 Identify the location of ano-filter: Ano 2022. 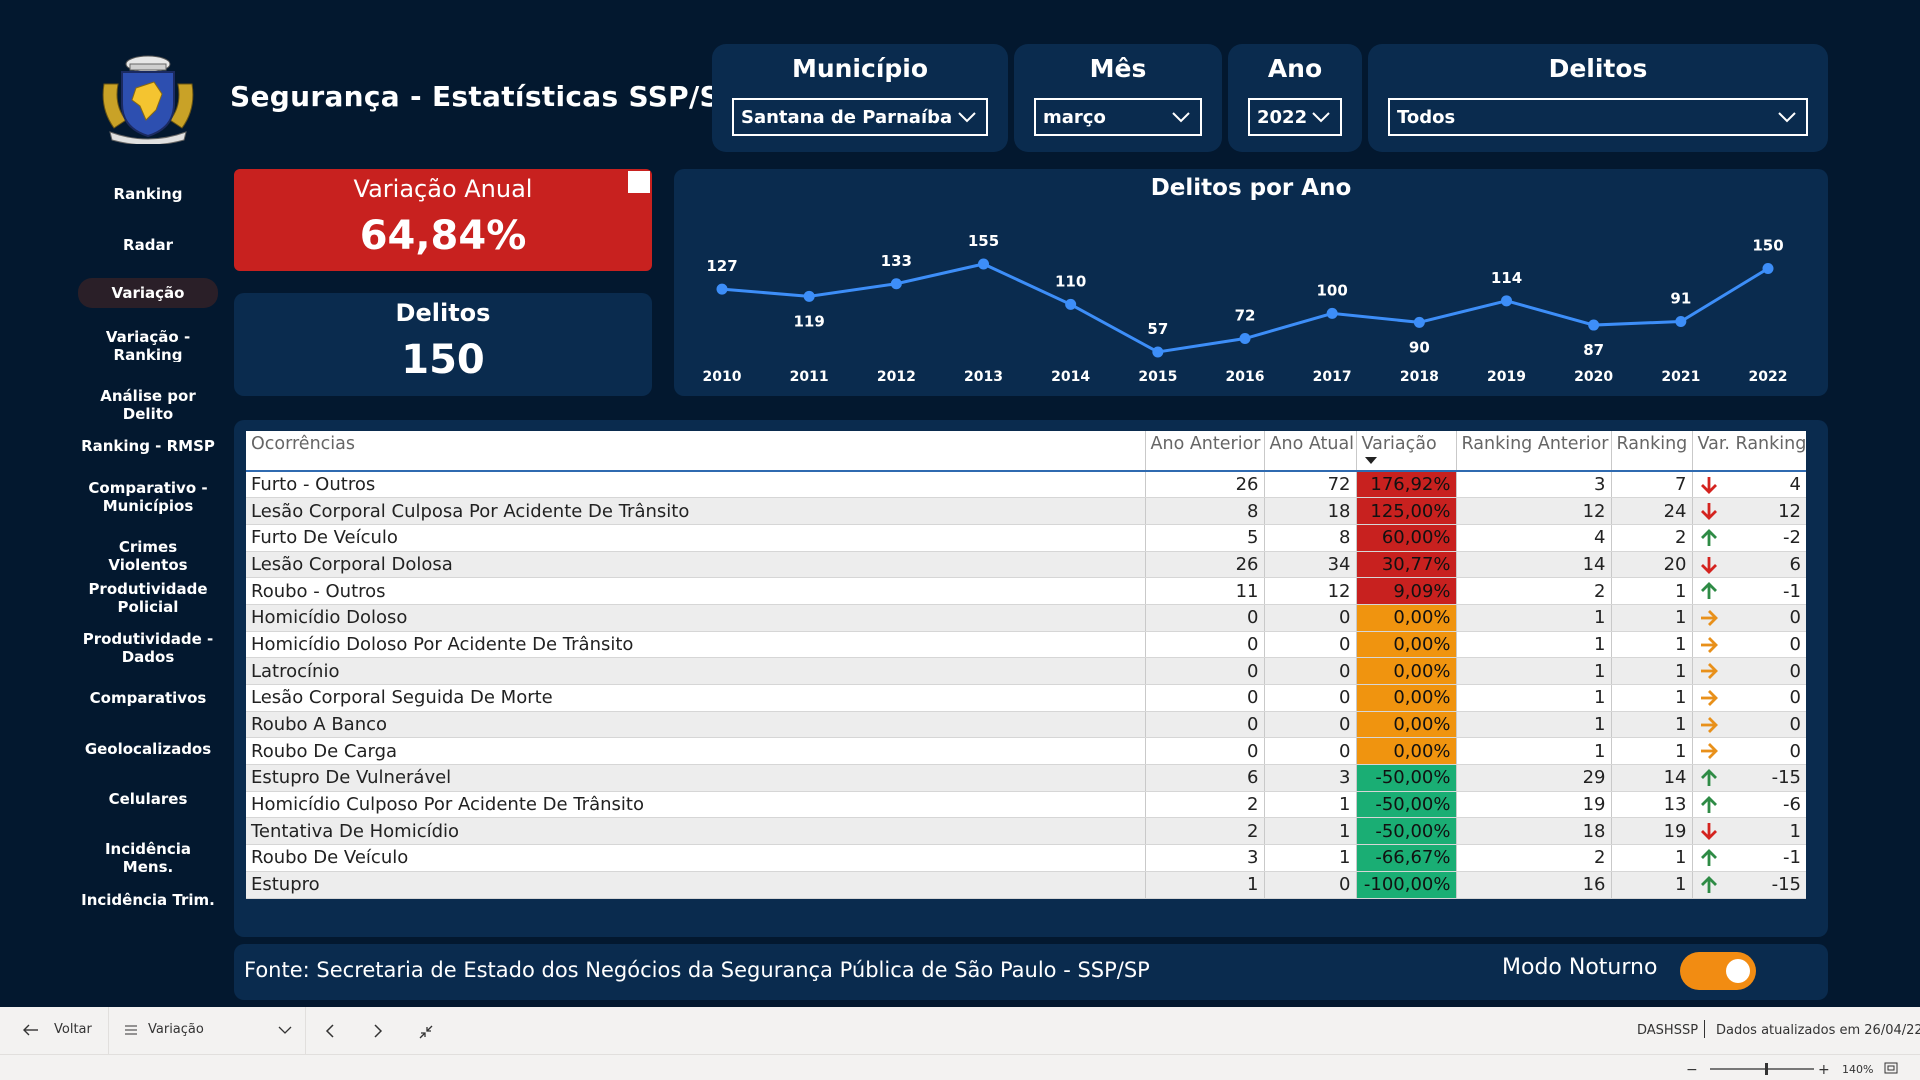
(1295, 98).